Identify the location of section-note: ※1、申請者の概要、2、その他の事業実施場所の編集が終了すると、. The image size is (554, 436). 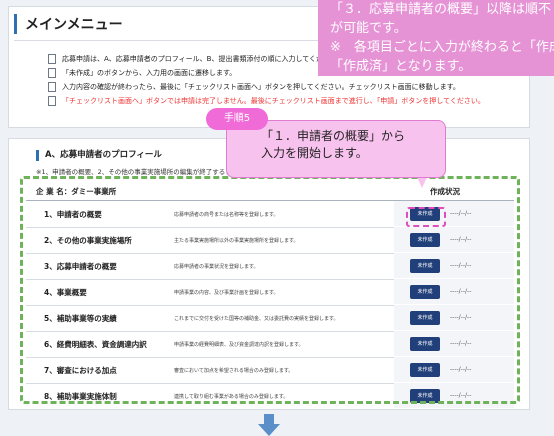
(137, 172).